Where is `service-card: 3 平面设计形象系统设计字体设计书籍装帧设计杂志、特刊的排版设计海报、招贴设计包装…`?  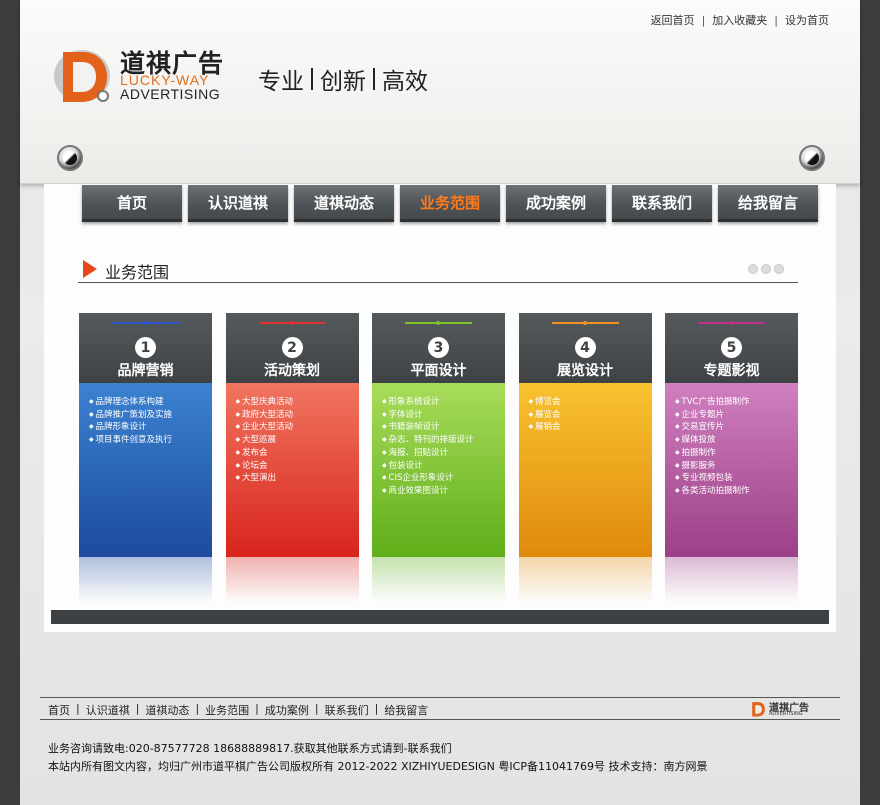 service-card: 3 平面设计形象系统设计字体设计书籍装帧设计杂志、特刊的排版设计海报、招贴设计包装… is located at coordinates (438, 458).